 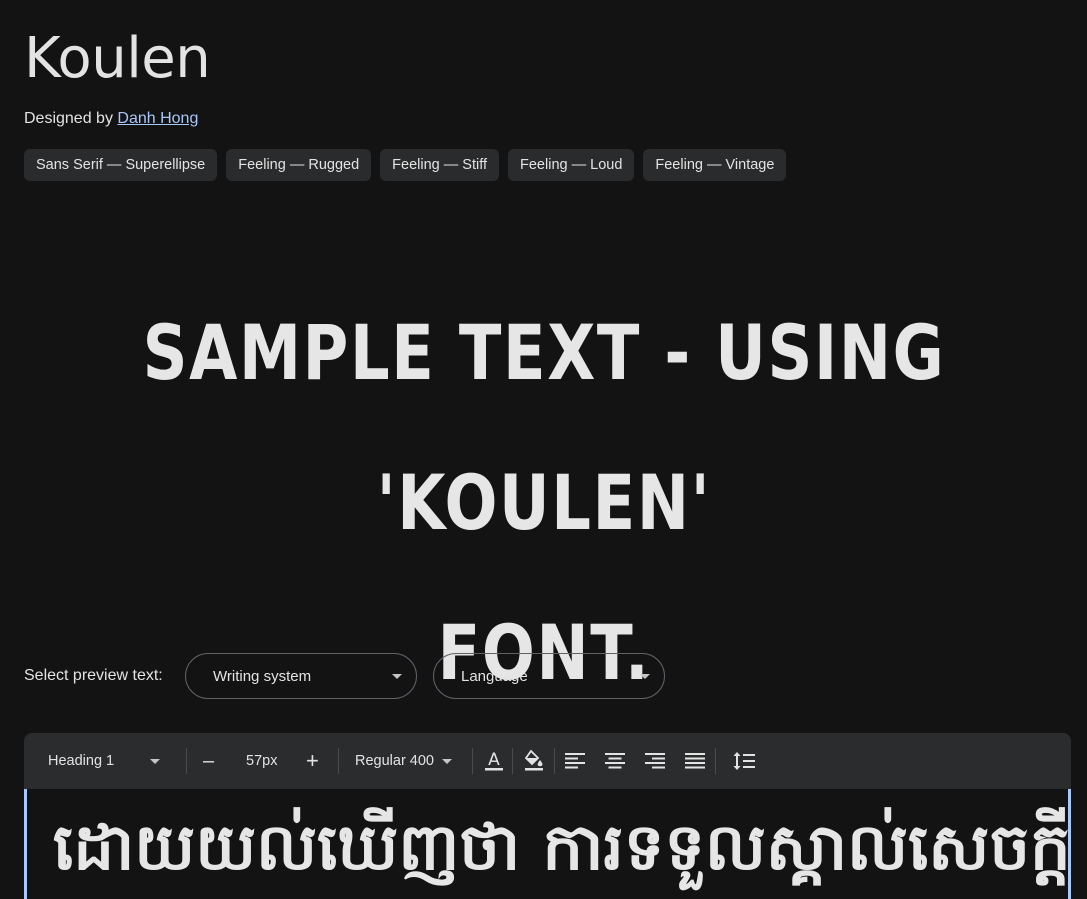 What do you see at coordinates (549, 676) in the screenshot?
I see `language-select: Language` at bounding box center [549, 676].